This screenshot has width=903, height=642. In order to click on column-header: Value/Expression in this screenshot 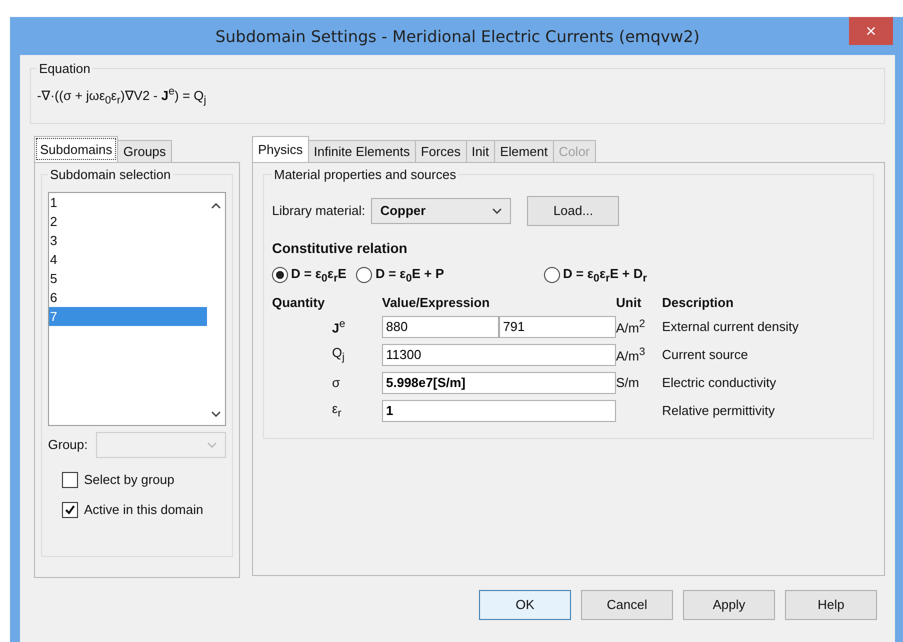, I will do `click(436, 302)`.